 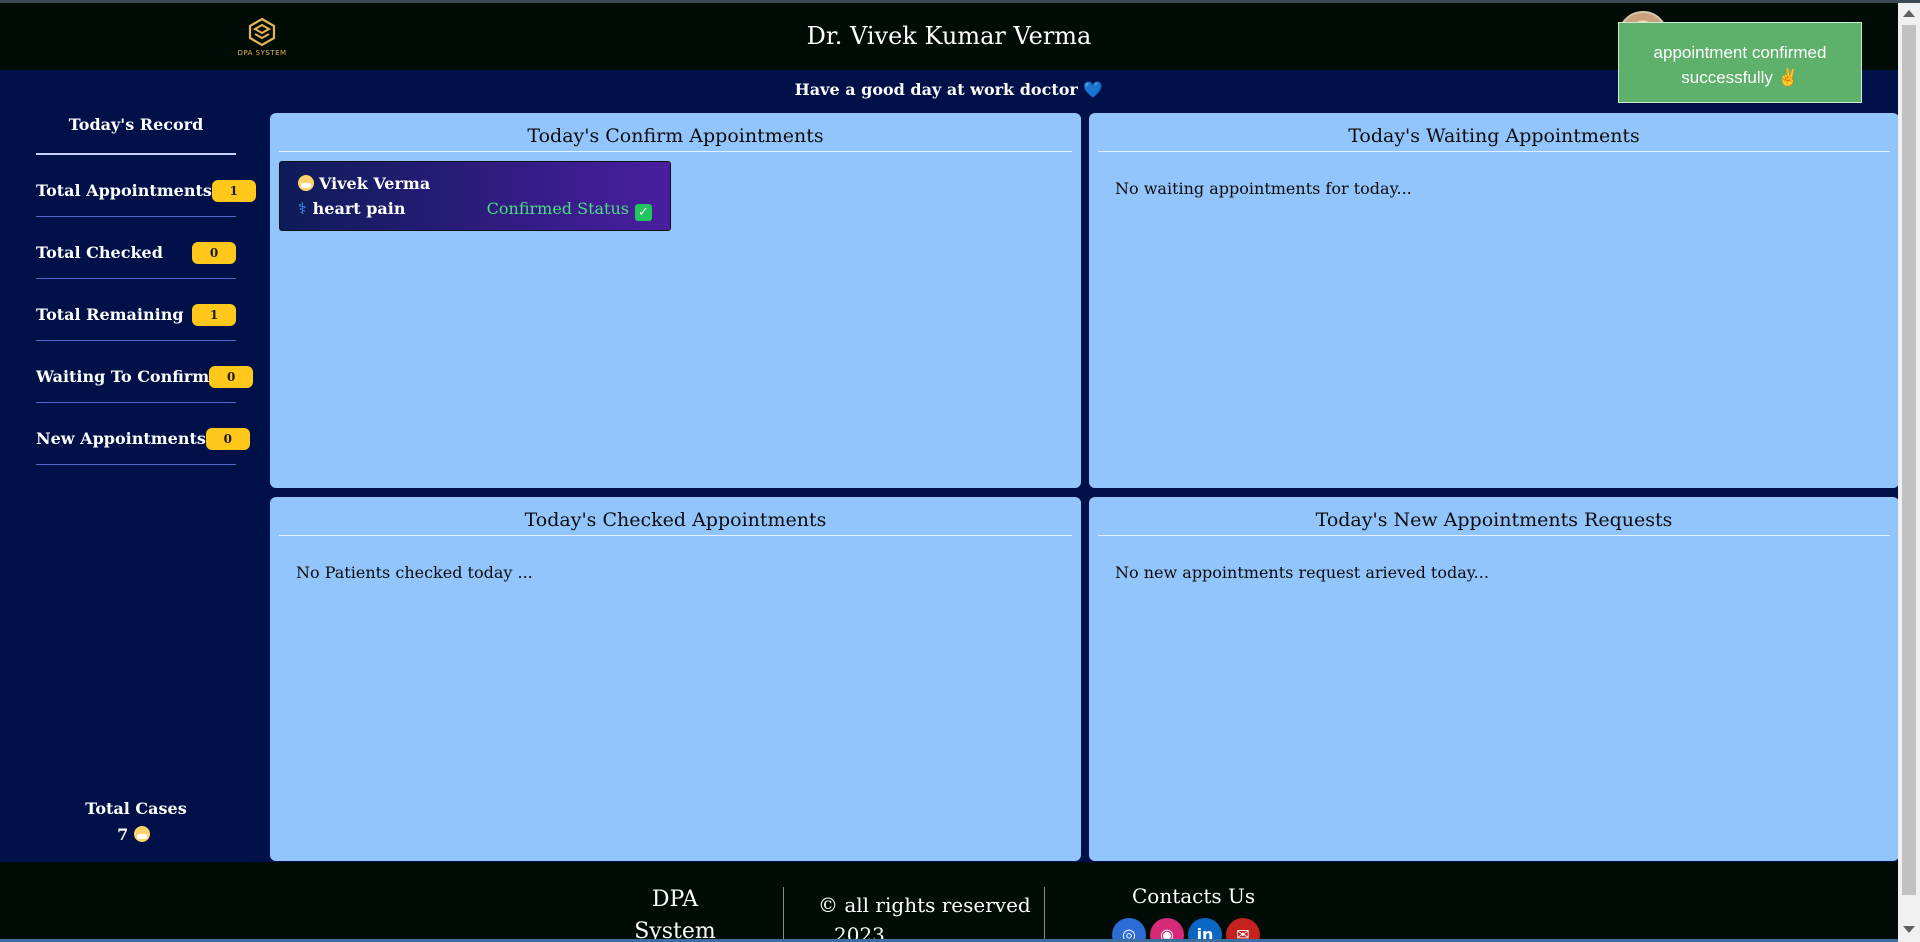 I want to click on appointment-status: Confirmed Status ✓, so click(x=569, y=210).